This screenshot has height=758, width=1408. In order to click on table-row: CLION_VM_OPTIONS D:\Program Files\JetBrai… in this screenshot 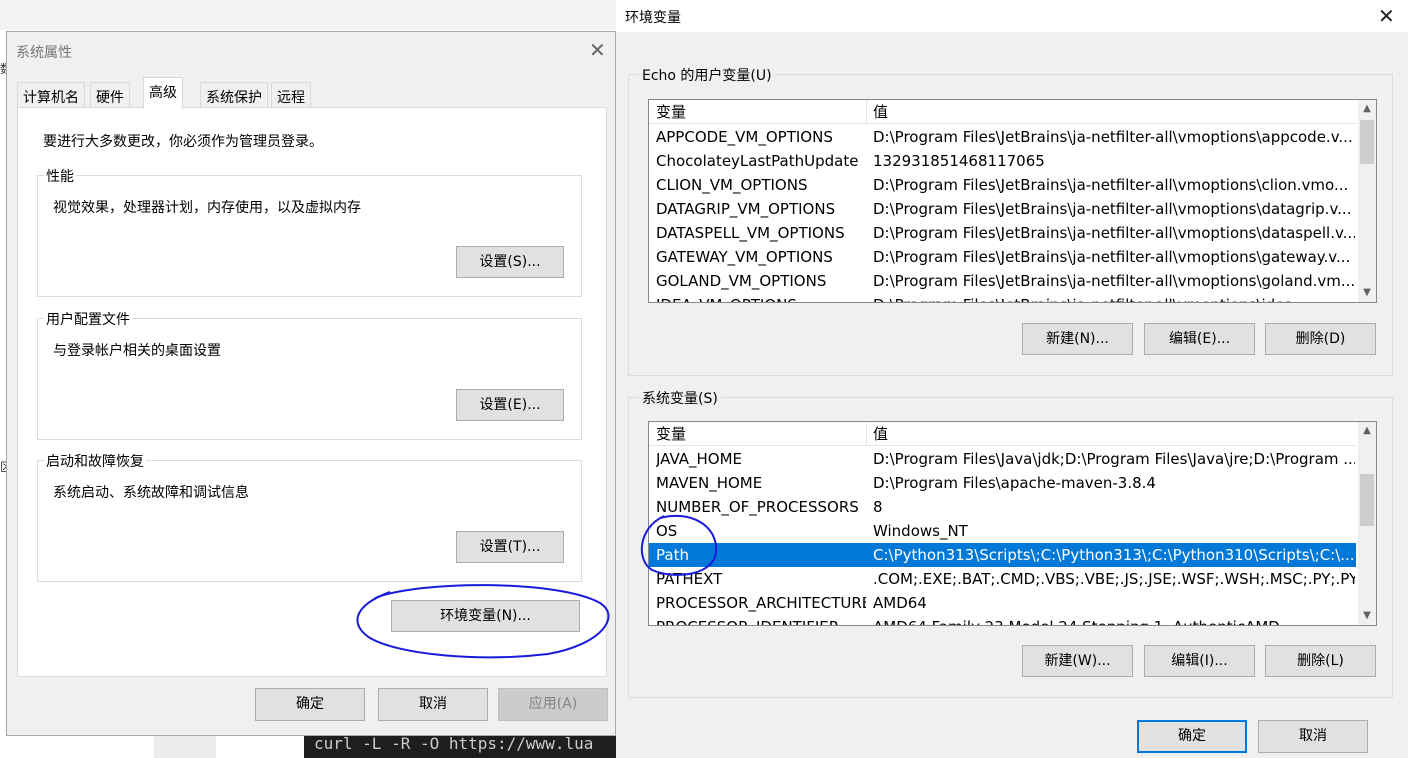, I will do `click(1002, 185)`.